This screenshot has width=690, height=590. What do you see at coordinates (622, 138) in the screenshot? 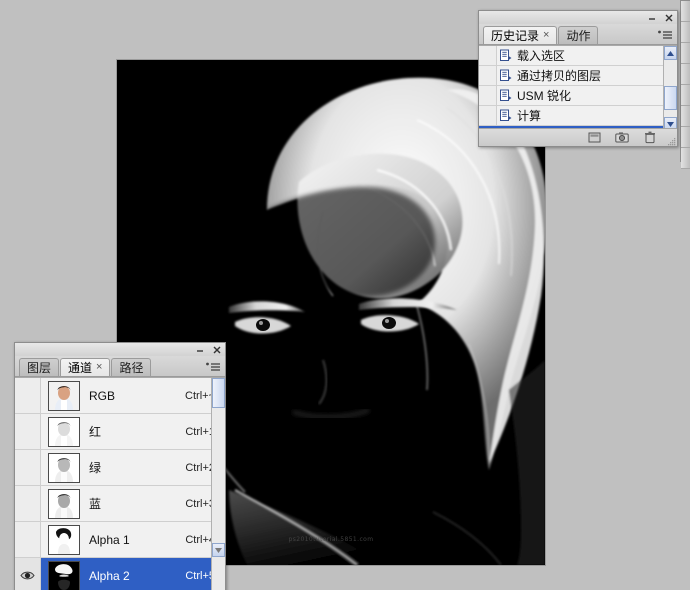
I see `create-snapshot-icon` at bounding box center [622, 138].